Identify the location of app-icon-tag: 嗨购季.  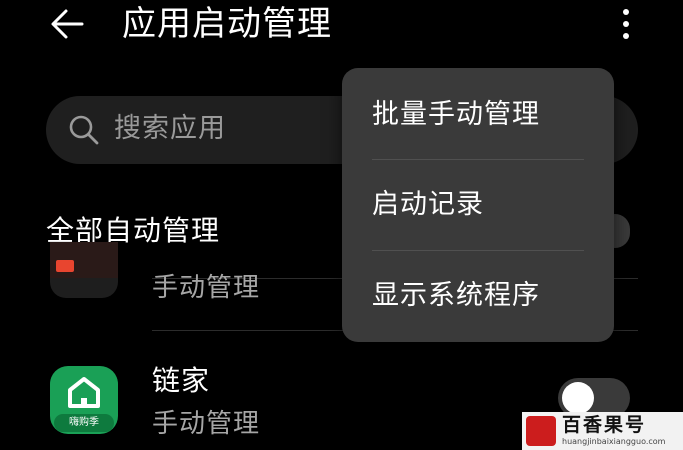
(84, 423).